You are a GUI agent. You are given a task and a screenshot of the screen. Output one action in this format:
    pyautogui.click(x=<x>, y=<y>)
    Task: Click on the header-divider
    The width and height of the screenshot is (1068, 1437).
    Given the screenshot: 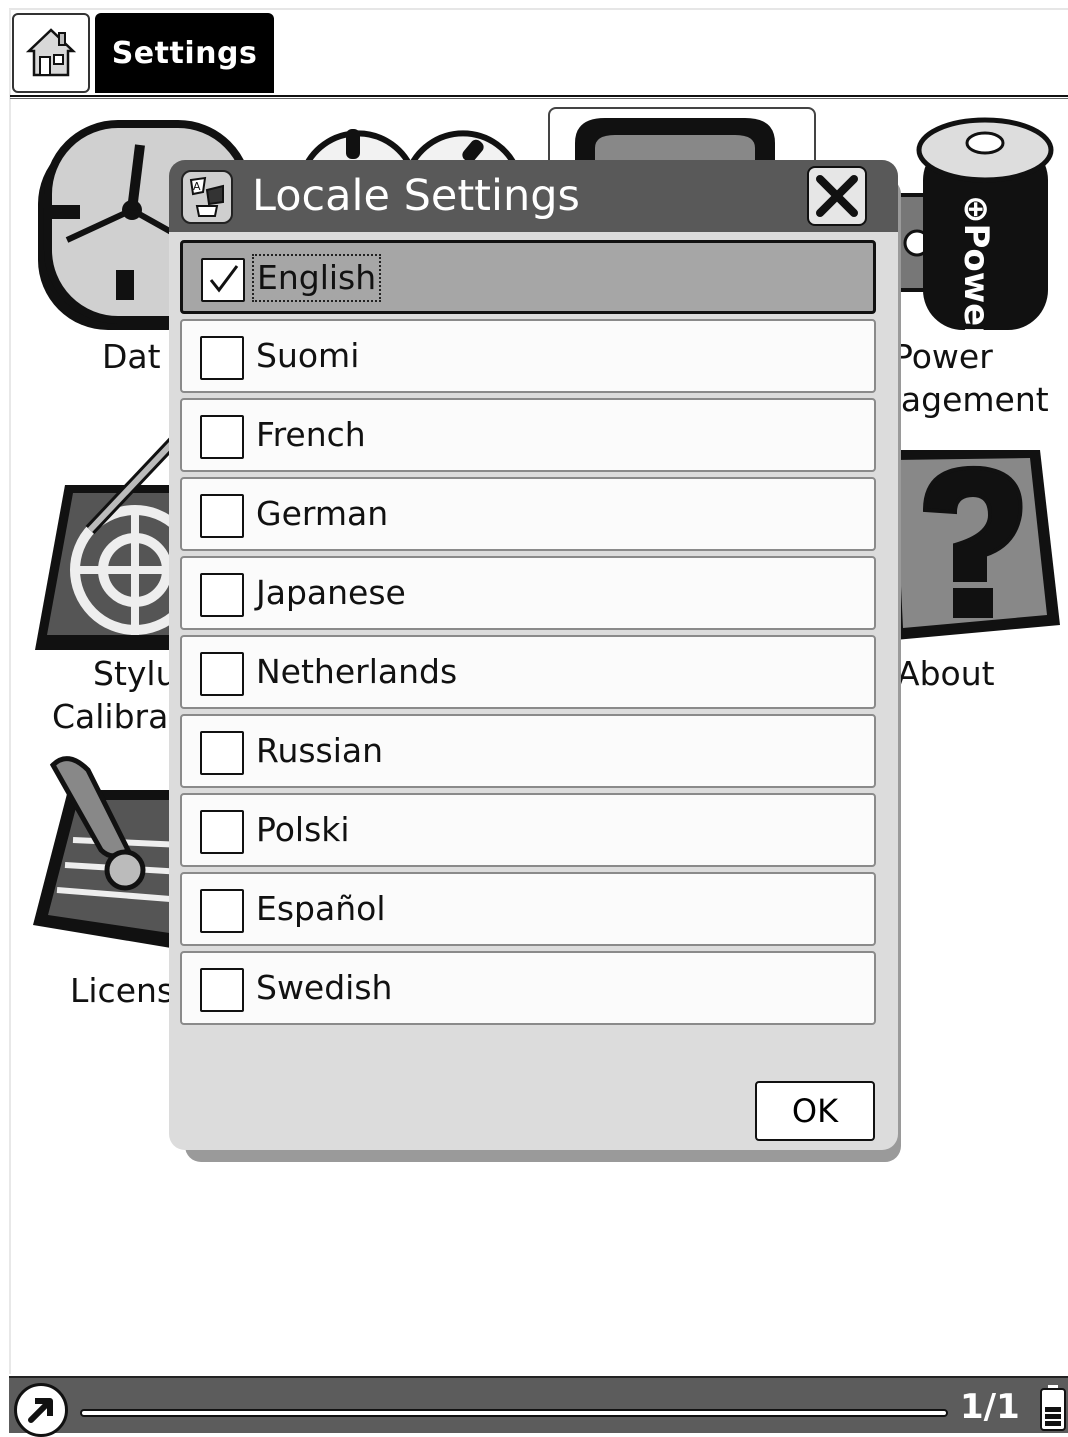 What is the action you would take?
    pyautogui.click(x=539, y=97)
    